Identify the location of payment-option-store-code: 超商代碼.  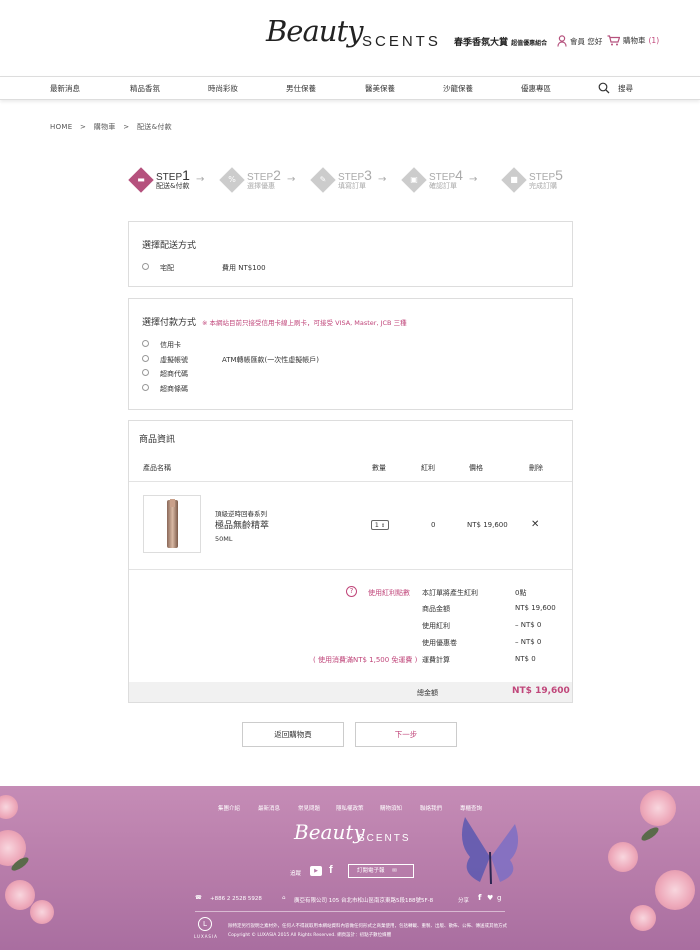
(174, 374).